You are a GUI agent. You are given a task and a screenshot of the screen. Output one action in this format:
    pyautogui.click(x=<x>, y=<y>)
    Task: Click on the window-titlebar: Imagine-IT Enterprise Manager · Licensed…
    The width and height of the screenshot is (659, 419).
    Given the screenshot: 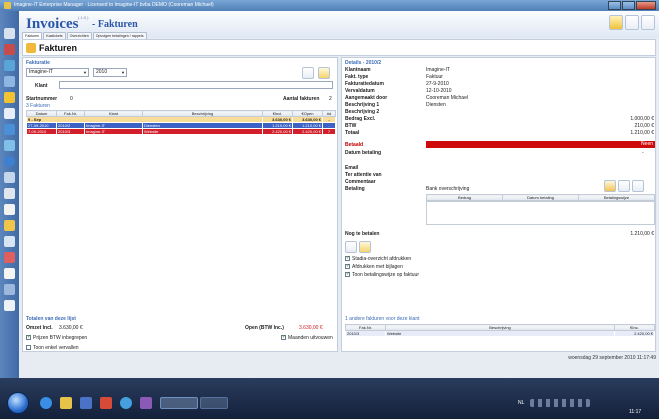 What is the action you would take?
    pyautogui.click(x=329, y=5)
    